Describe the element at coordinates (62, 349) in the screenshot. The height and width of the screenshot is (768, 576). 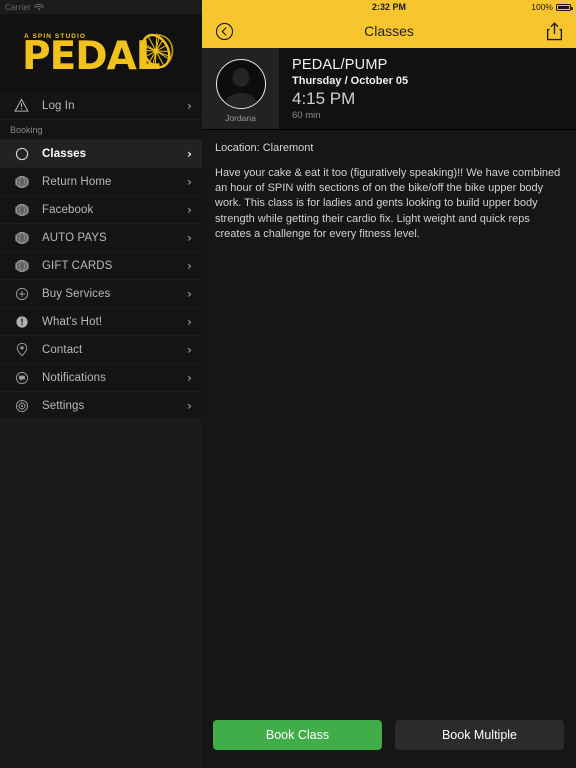
I see `sidebar-item-label: Contact` at that location.